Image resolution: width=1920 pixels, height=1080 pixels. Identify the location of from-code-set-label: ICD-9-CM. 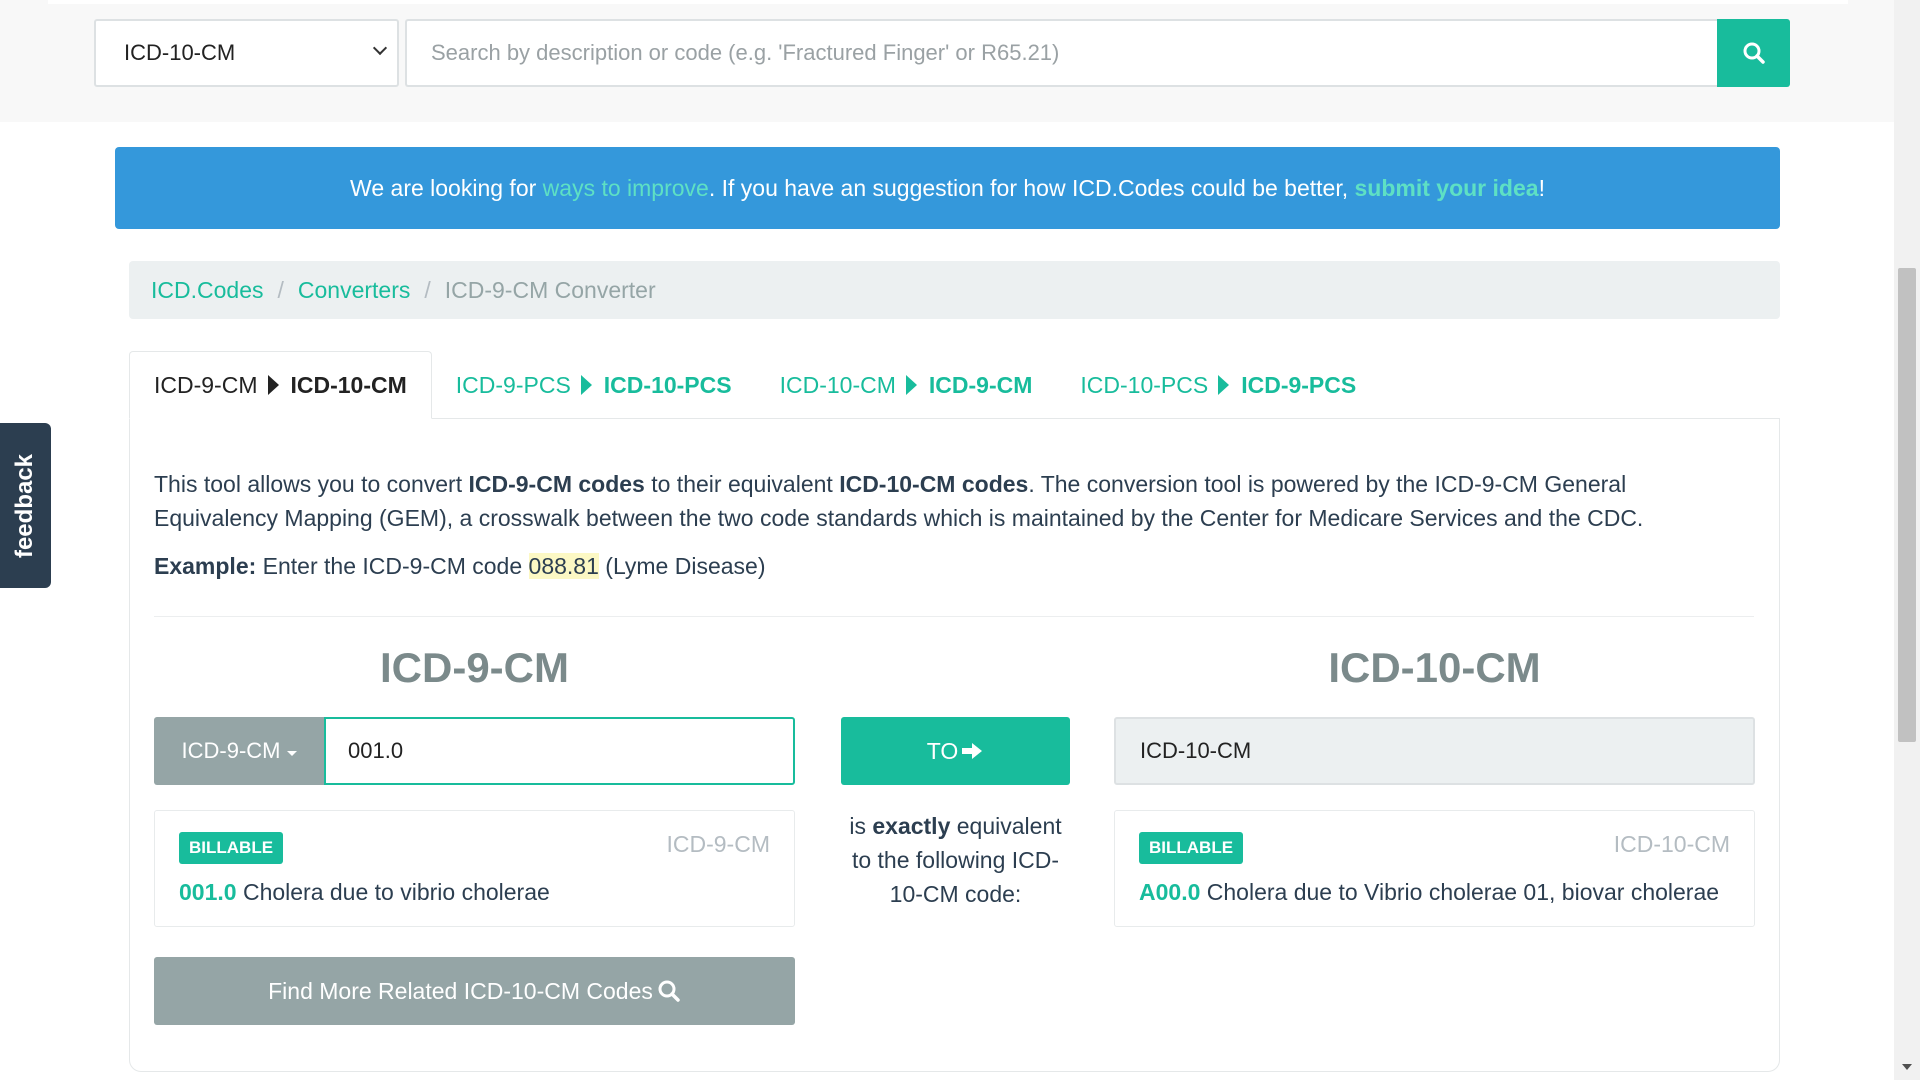
(231, 750).